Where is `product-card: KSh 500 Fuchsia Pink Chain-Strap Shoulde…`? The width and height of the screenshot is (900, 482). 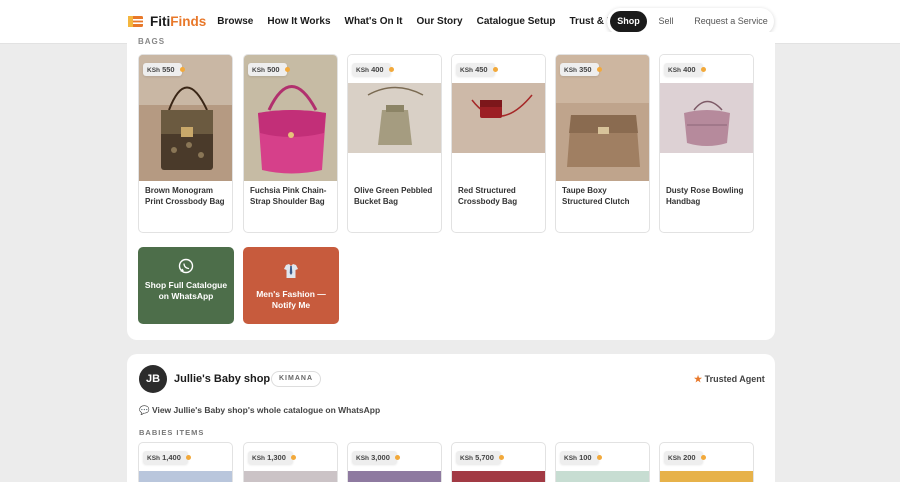
product-card: KSh 500 Fuchsia Pink Chain-Strap Shoulde… is located at coordinates (290, 143).